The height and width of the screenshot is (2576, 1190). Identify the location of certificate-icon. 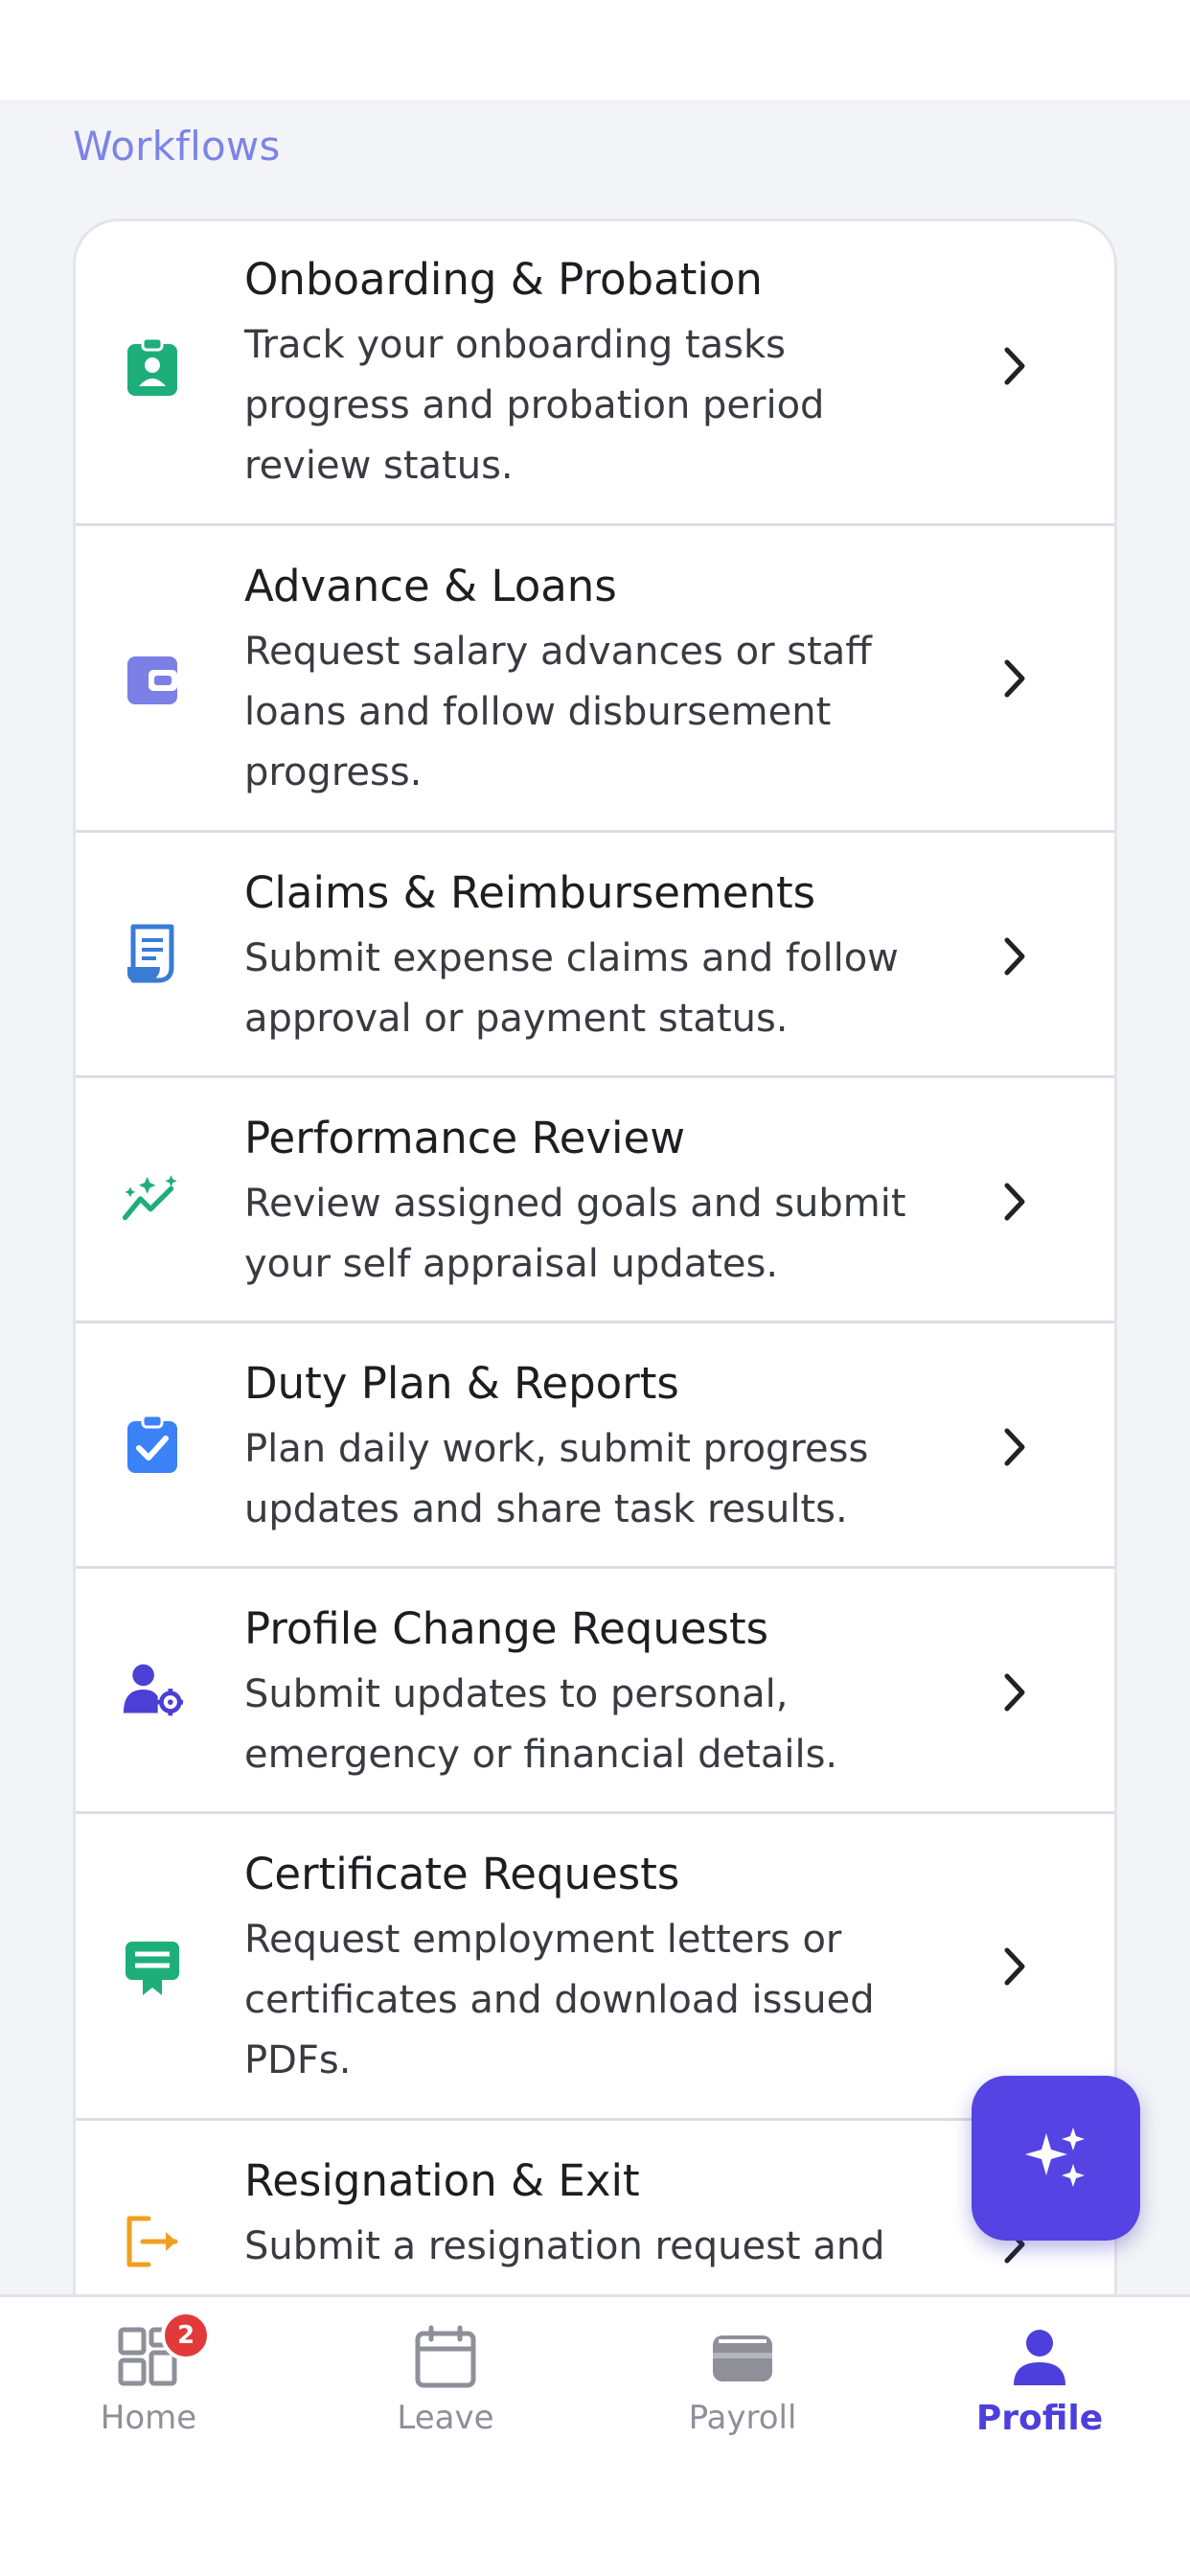
(152, 1967).